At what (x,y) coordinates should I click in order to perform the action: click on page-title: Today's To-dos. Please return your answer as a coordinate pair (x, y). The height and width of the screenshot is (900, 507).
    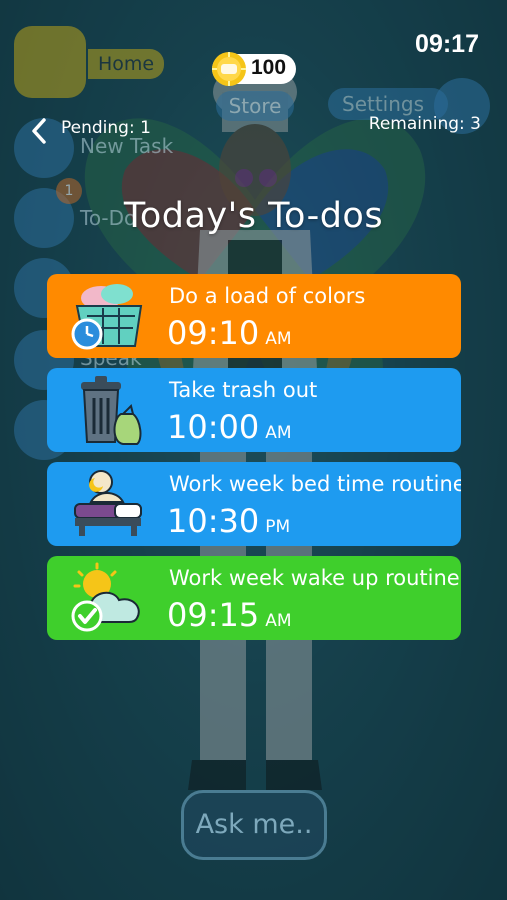
    Looking at the image, I should click on (253, 216).